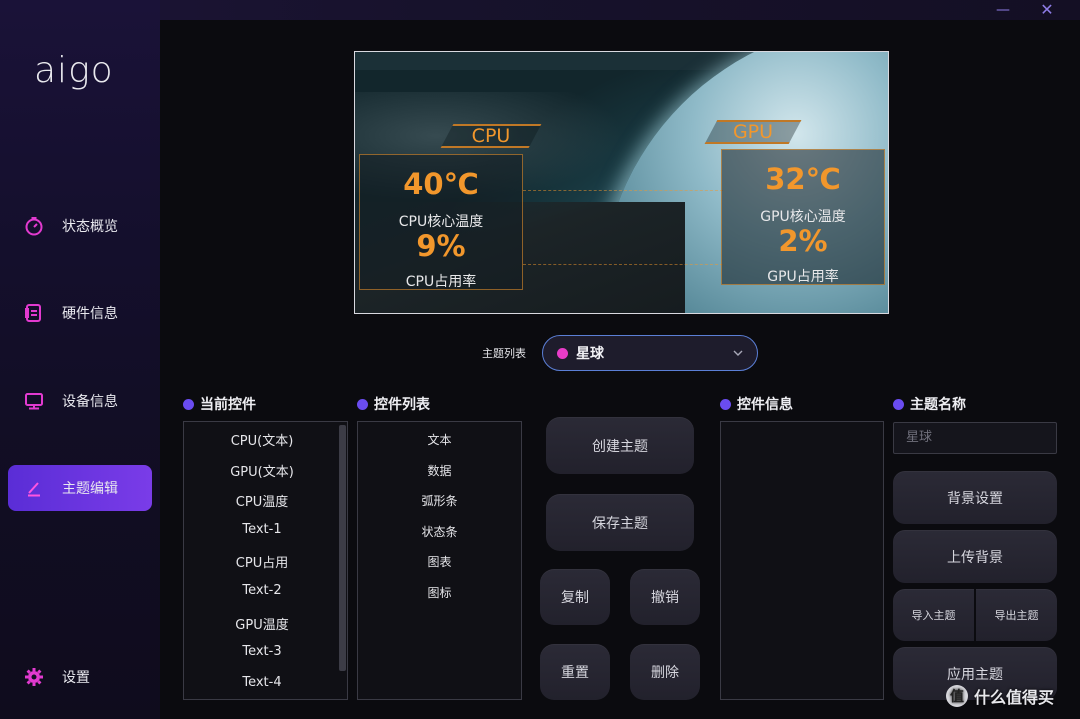  I want to click on sidebar-item-theme-edit: 主题编辑, so click(80, 488).